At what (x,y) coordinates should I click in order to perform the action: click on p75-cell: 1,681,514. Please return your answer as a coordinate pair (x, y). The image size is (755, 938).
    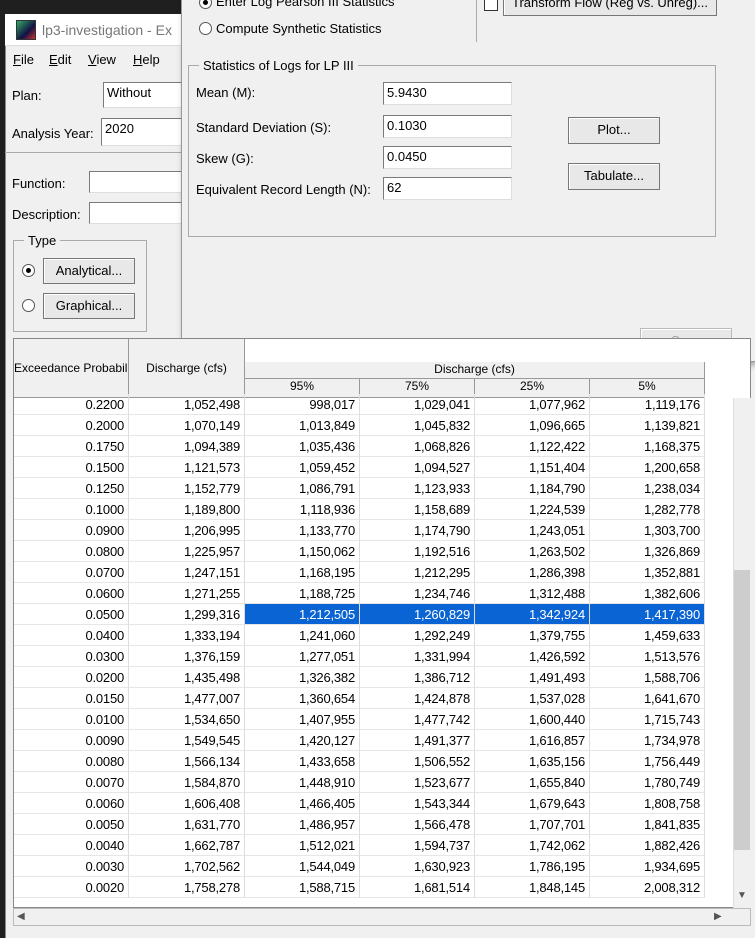
    Looking at the image, I should click on (417, 887).